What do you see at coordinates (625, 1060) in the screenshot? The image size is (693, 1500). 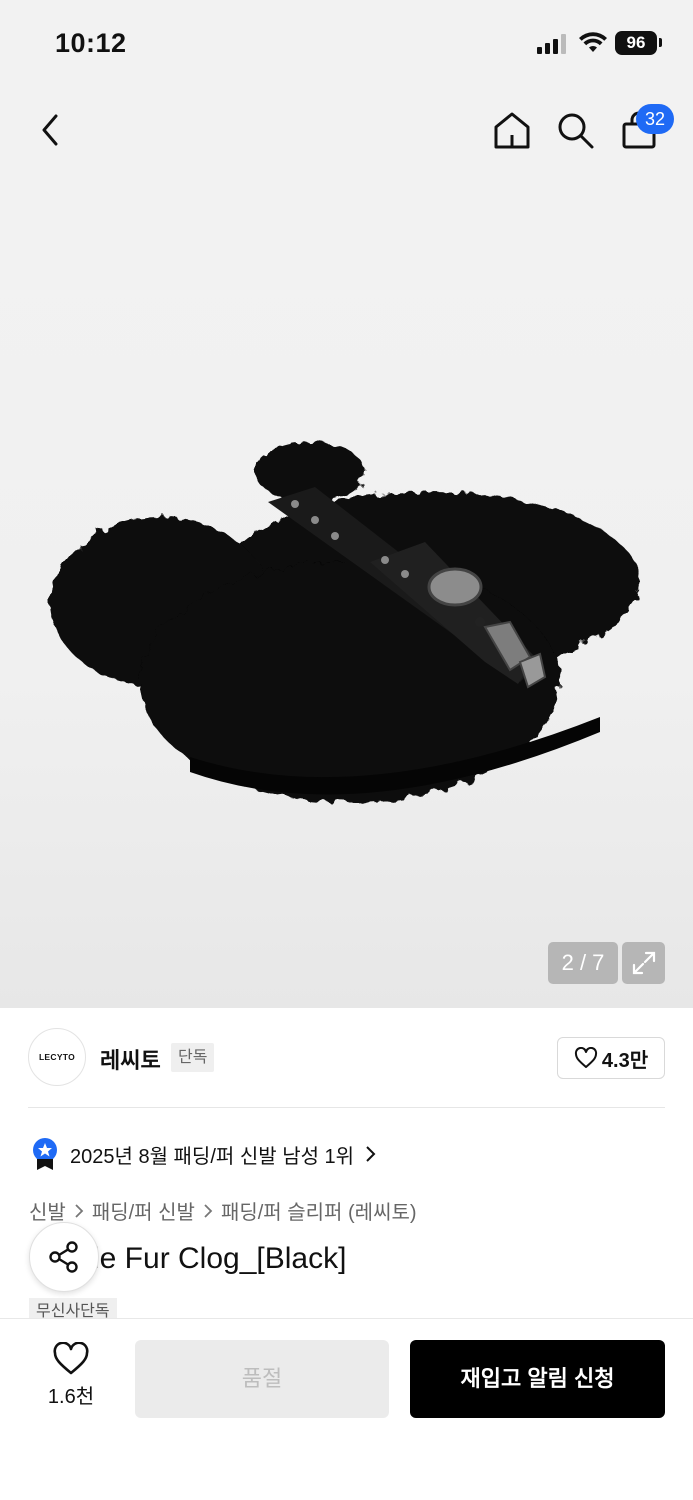 I see `brand-like-count: 4.3만` at bounding box center [625, 1060].